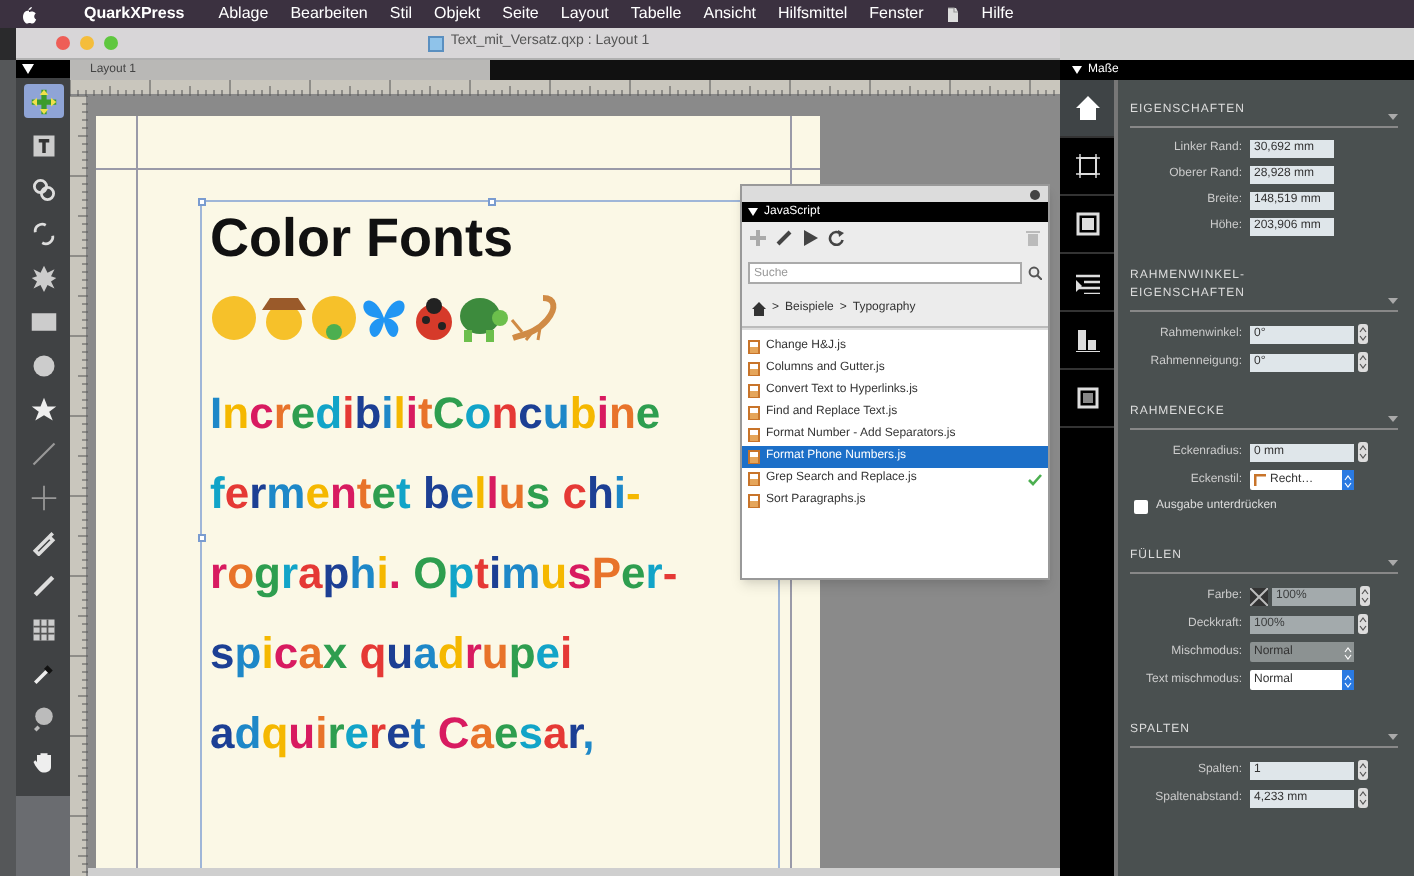  Describe the element at coordinates (243, 14) in the screenshot. I see `menu-item: Ablage` at that location.